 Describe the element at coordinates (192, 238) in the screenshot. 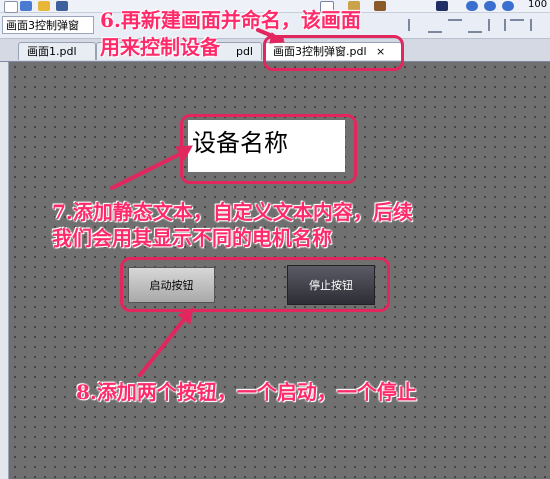

I see `annotation-step7-line2: 我们会用其显示不同的电机名称` at that location.